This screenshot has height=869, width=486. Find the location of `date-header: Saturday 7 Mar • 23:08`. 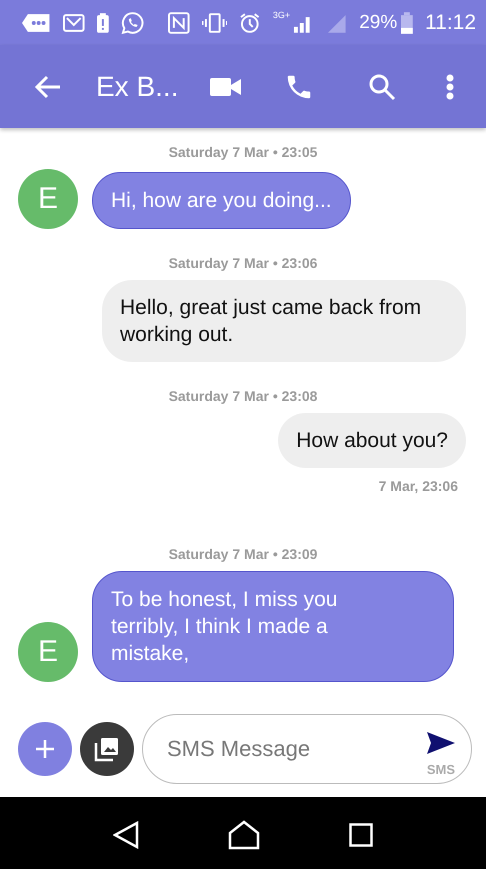

date-header: Saturday 7 Mar • 23:08 is located at coordinates (243, 396).